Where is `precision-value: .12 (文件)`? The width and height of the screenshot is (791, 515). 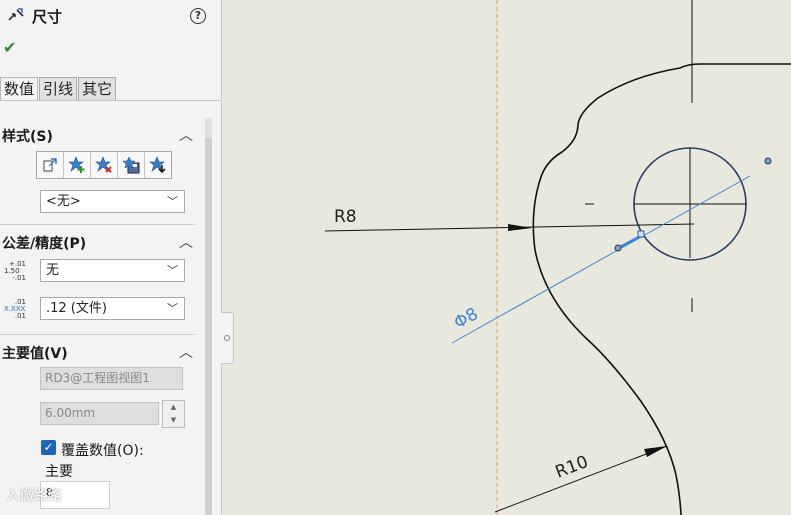 precision-value: .12 (文件) is located at coordinates (76, 308).